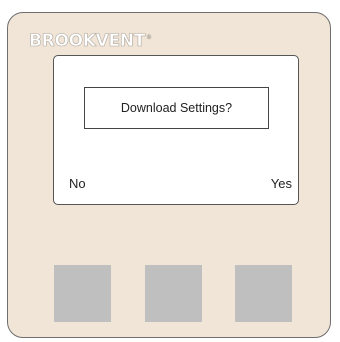 This screenshot has height=342, width=340. I want to click on brand-logo: BROOKVENT®, so click(90, 41).